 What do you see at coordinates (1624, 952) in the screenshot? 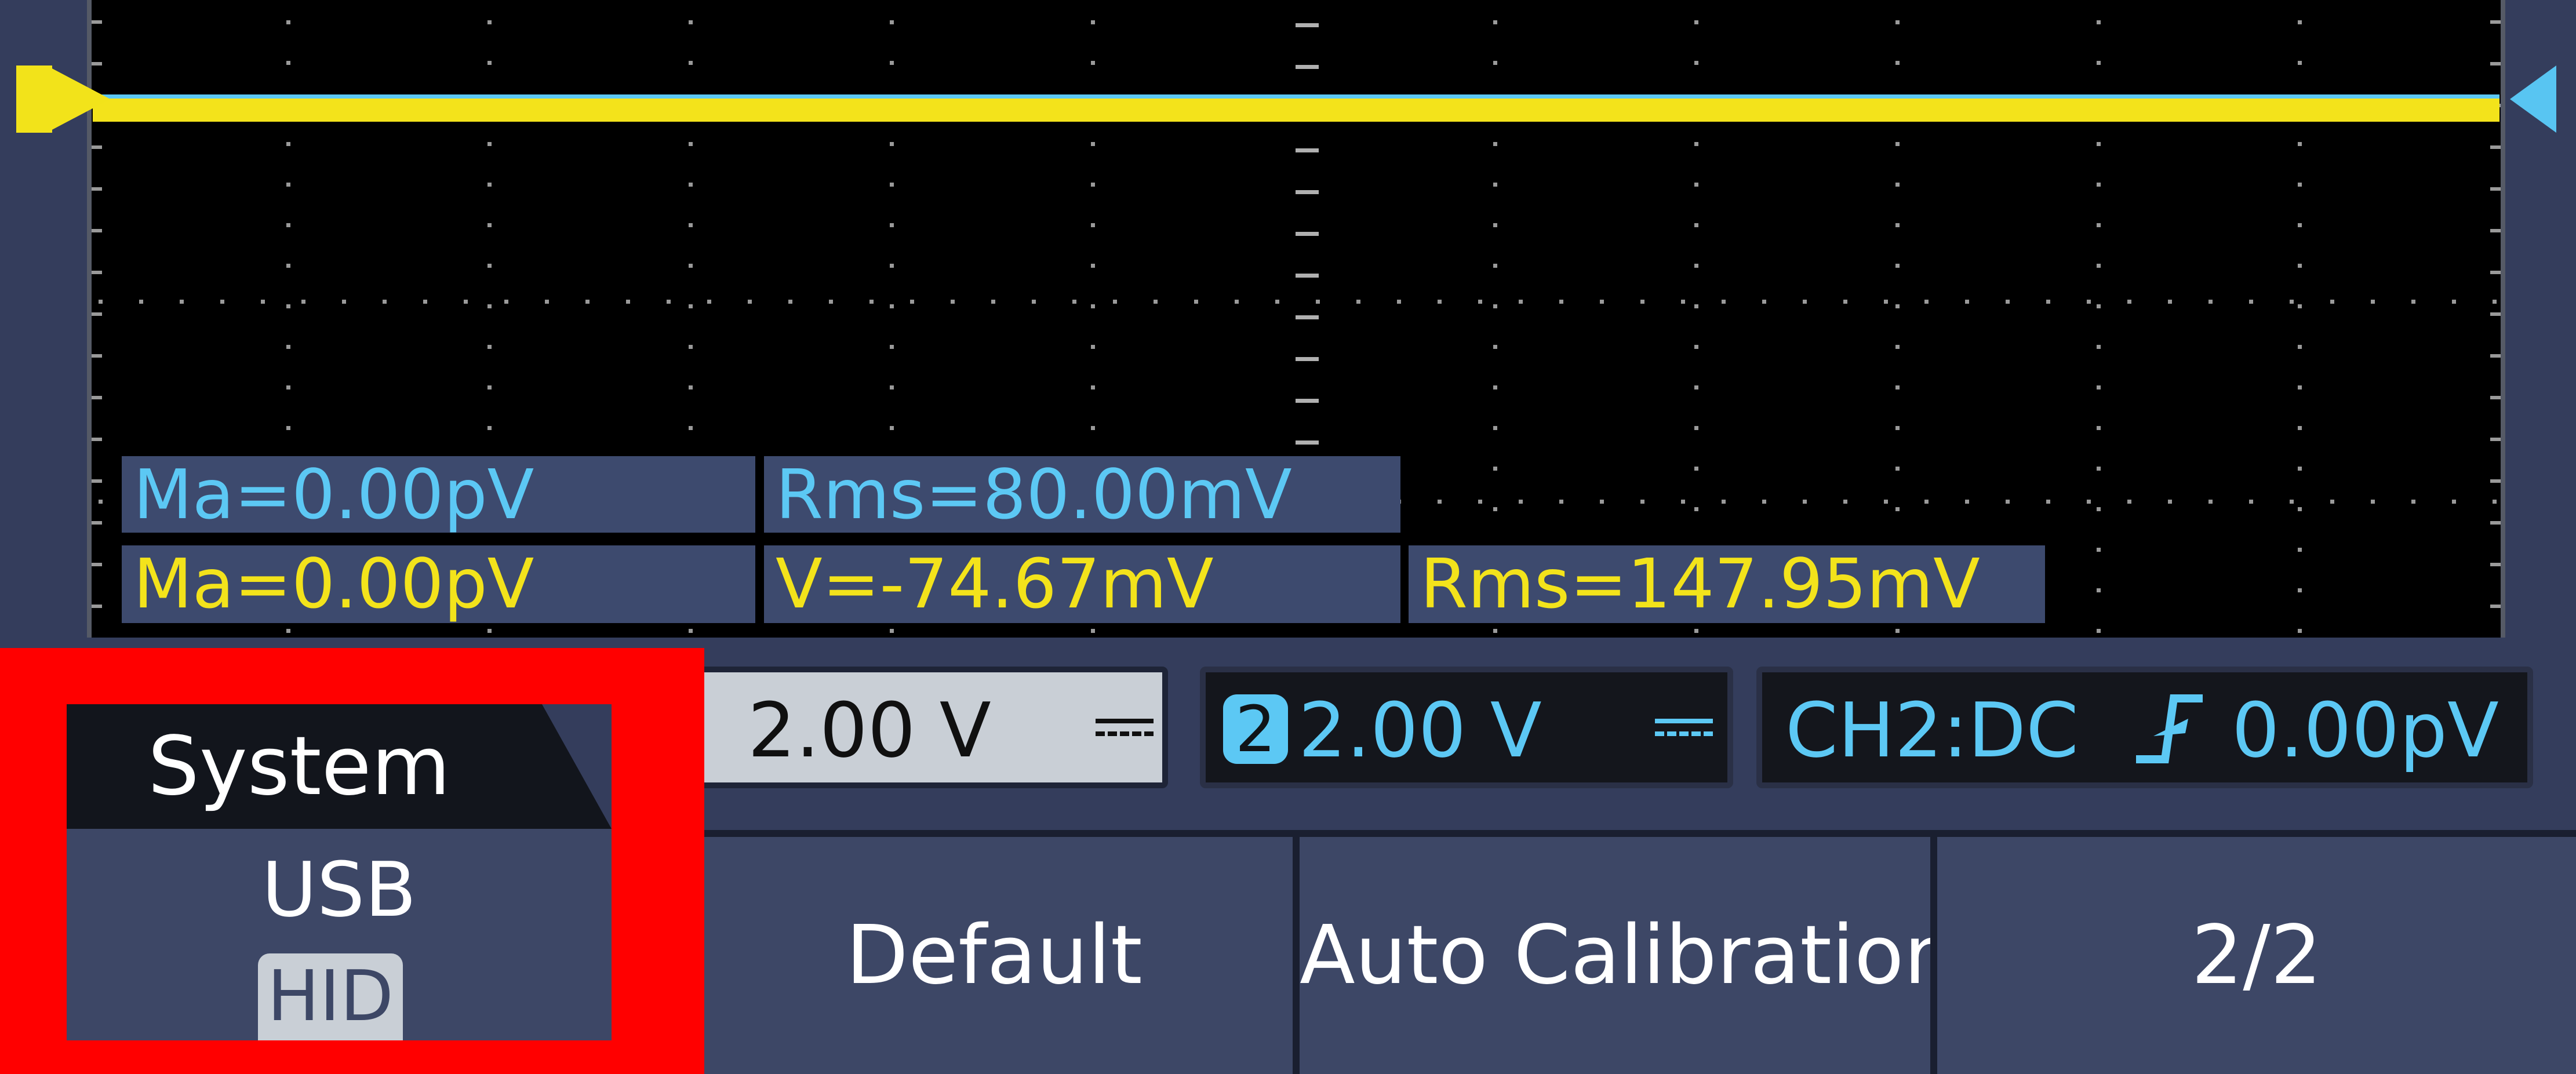
I see `auto-calibration-button: Auto Calibration` at bounding box center [1624, 952].